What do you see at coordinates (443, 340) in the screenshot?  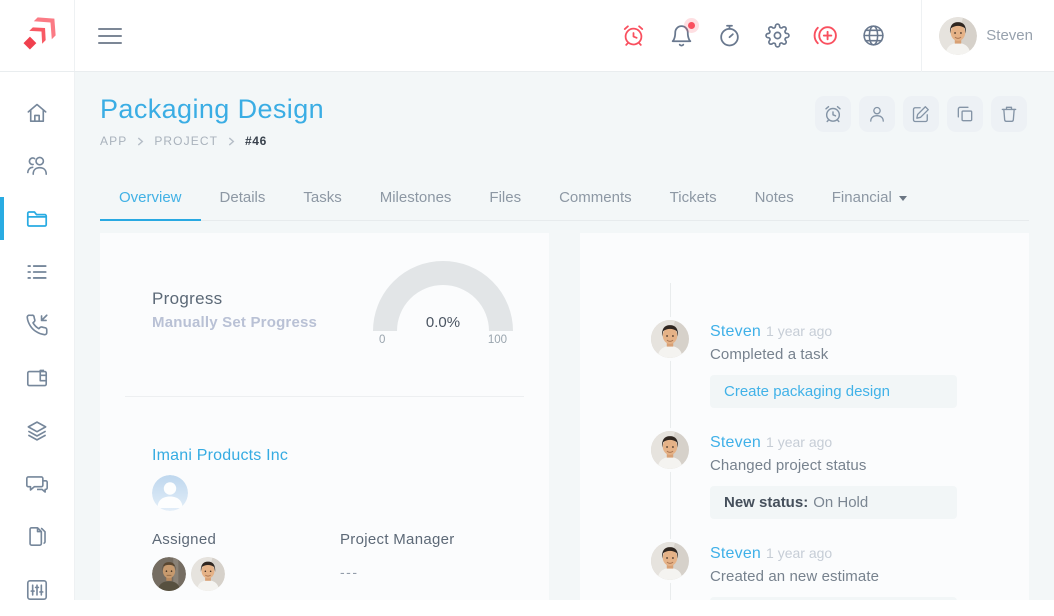 I see `gauge-scale: 0 100` at bounding box center [443, 340].